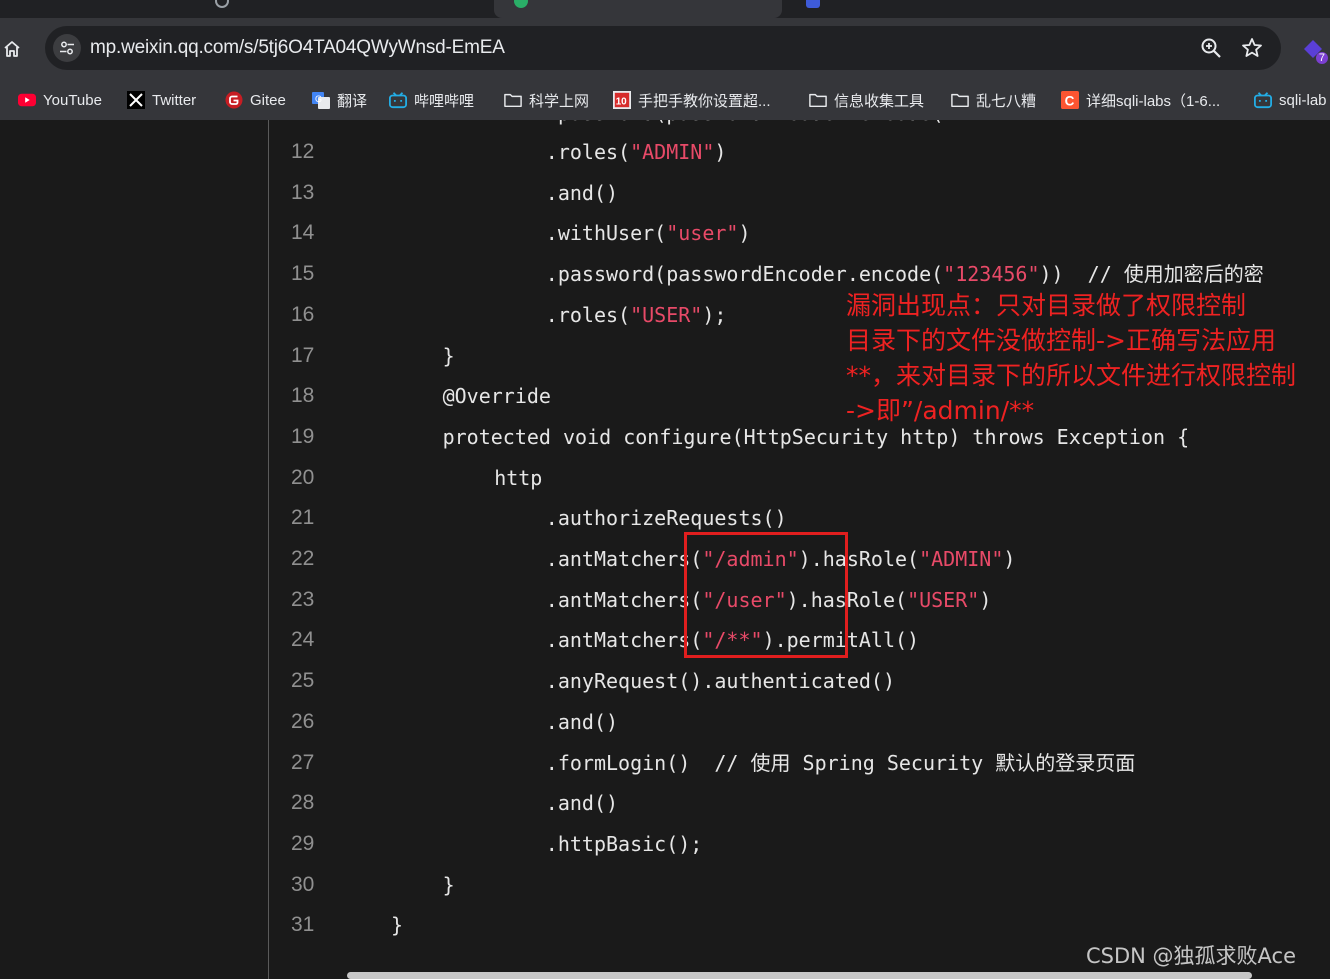 The width and height of the screenshot is (1330, 979). Describe the element at coordinates (1046, 305) in the screenshot. I see `annotation-line: 漏洞出现点：只对目录做了权限控制` at that location.